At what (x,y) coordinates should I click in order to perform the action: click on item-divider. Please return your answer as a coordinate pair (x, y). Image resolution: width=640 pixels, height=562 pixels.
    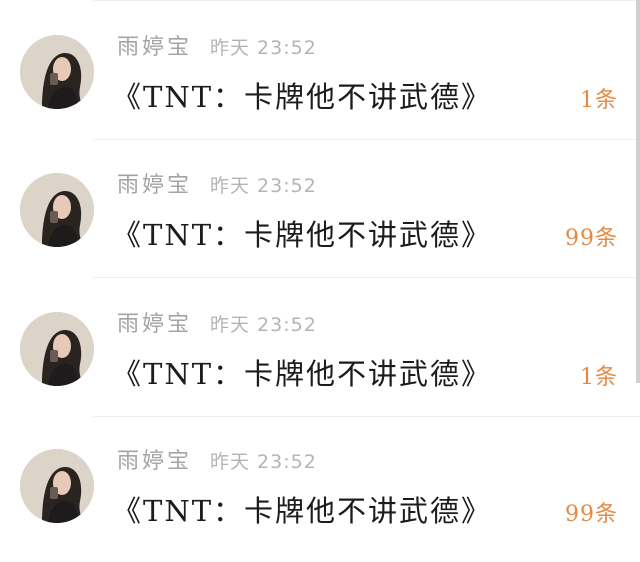
    Looking at the image, I should click on (366, 277).